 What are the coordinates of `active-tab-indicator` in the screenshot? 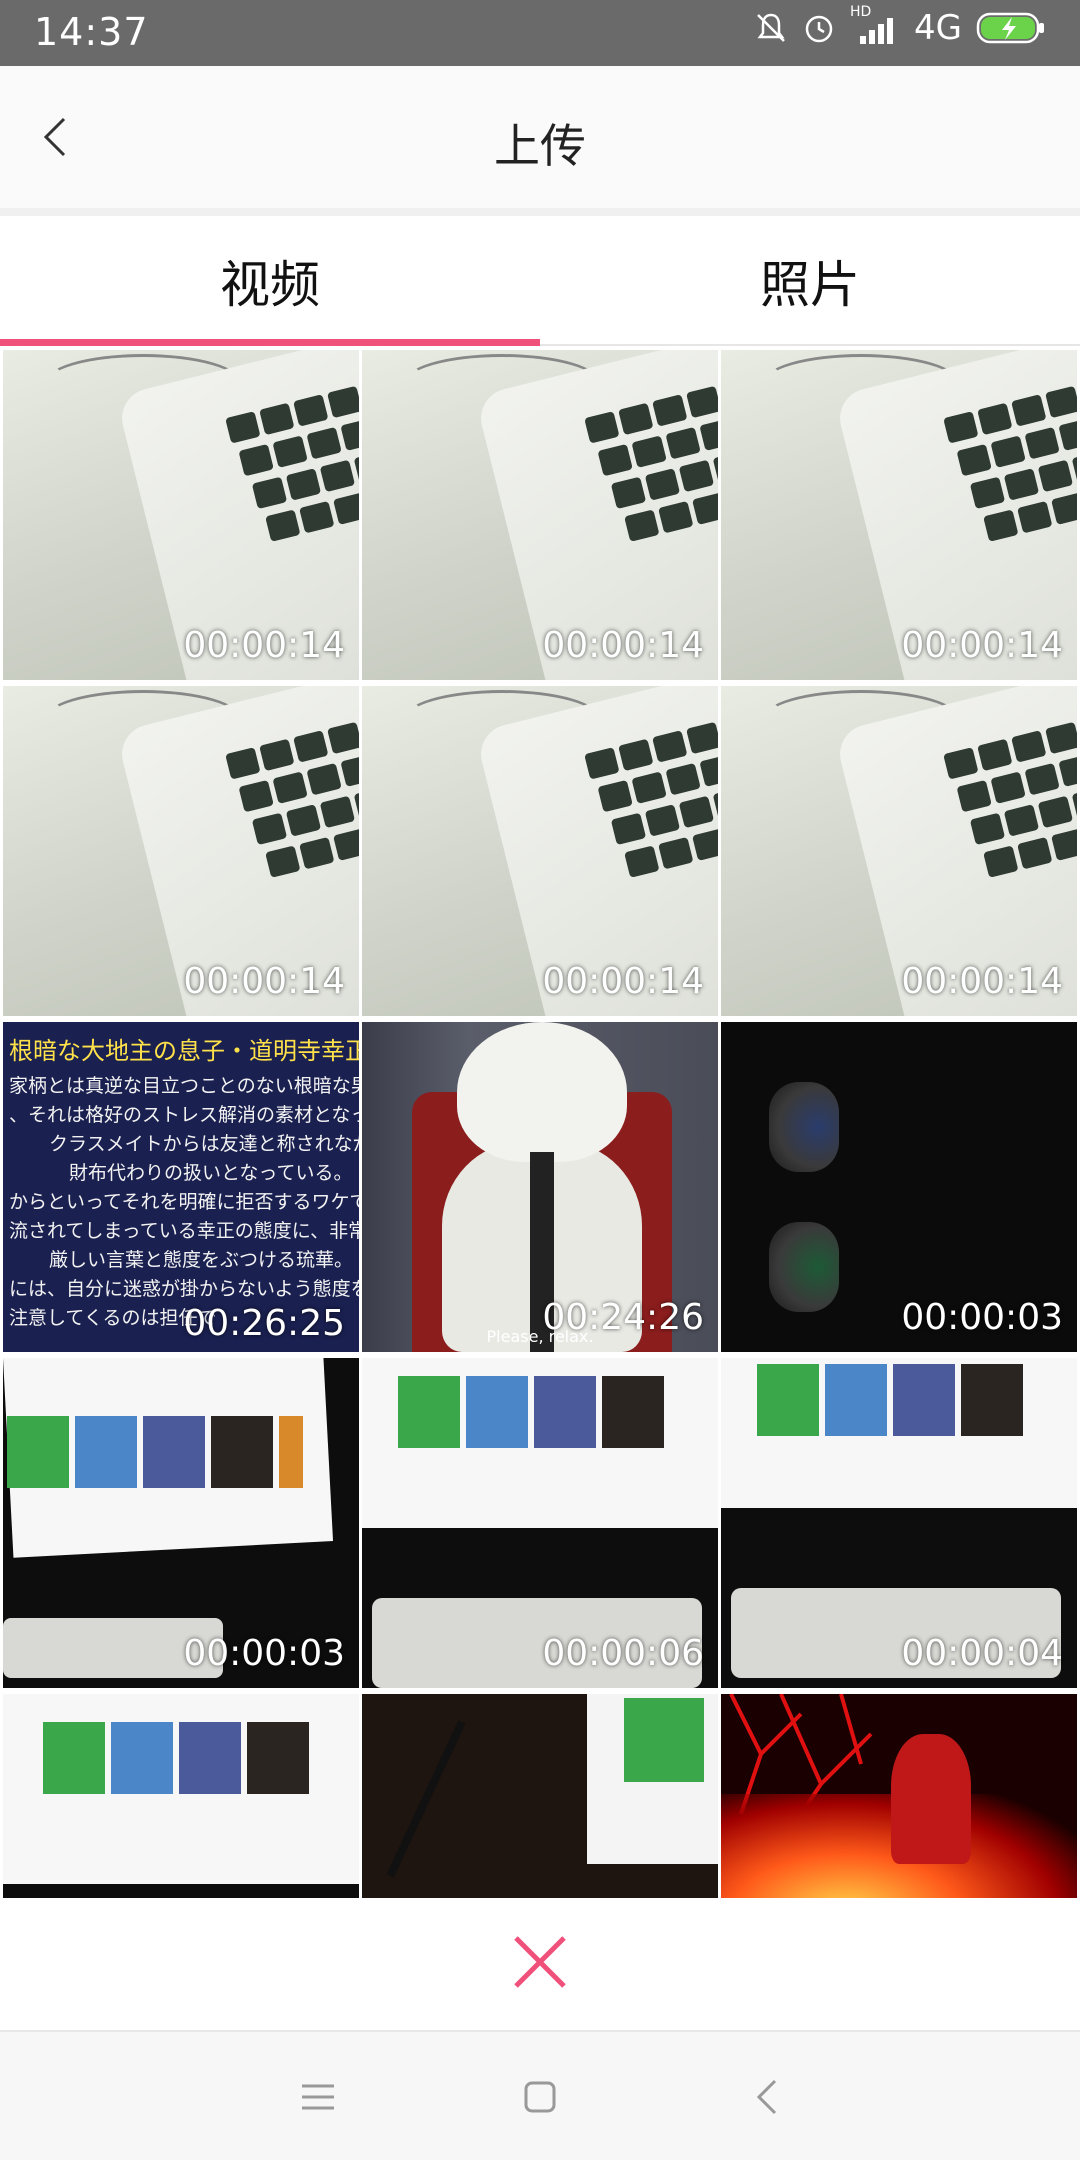 It's located at (270, 342).